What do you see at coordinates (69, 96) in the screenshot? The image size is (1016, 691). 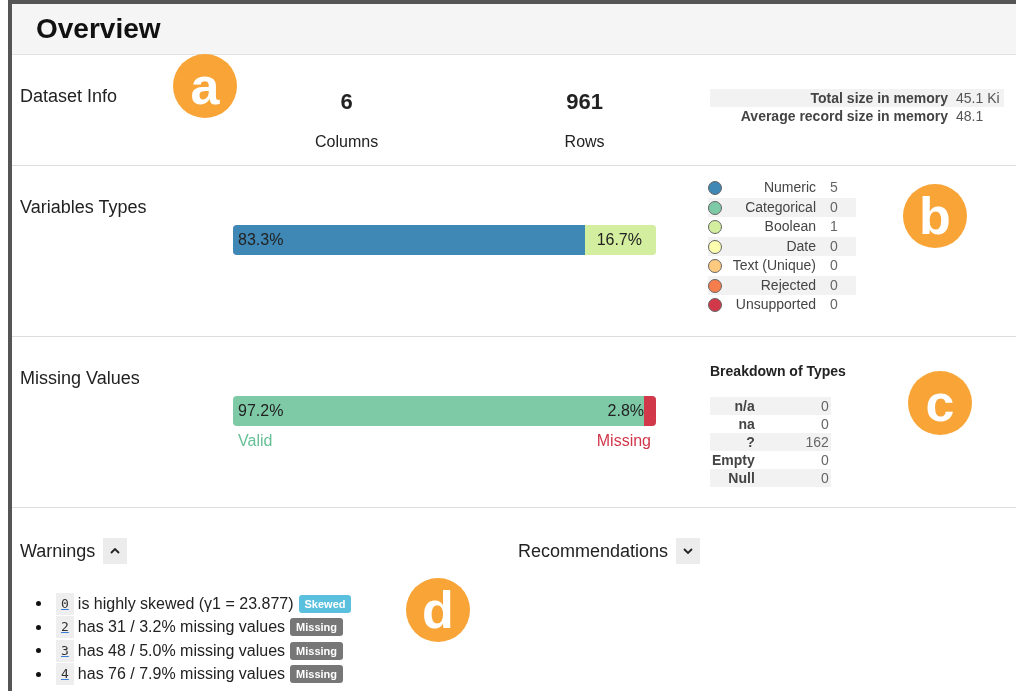 I see `section-label: Dataset Info` at bounding box center [69, 96].